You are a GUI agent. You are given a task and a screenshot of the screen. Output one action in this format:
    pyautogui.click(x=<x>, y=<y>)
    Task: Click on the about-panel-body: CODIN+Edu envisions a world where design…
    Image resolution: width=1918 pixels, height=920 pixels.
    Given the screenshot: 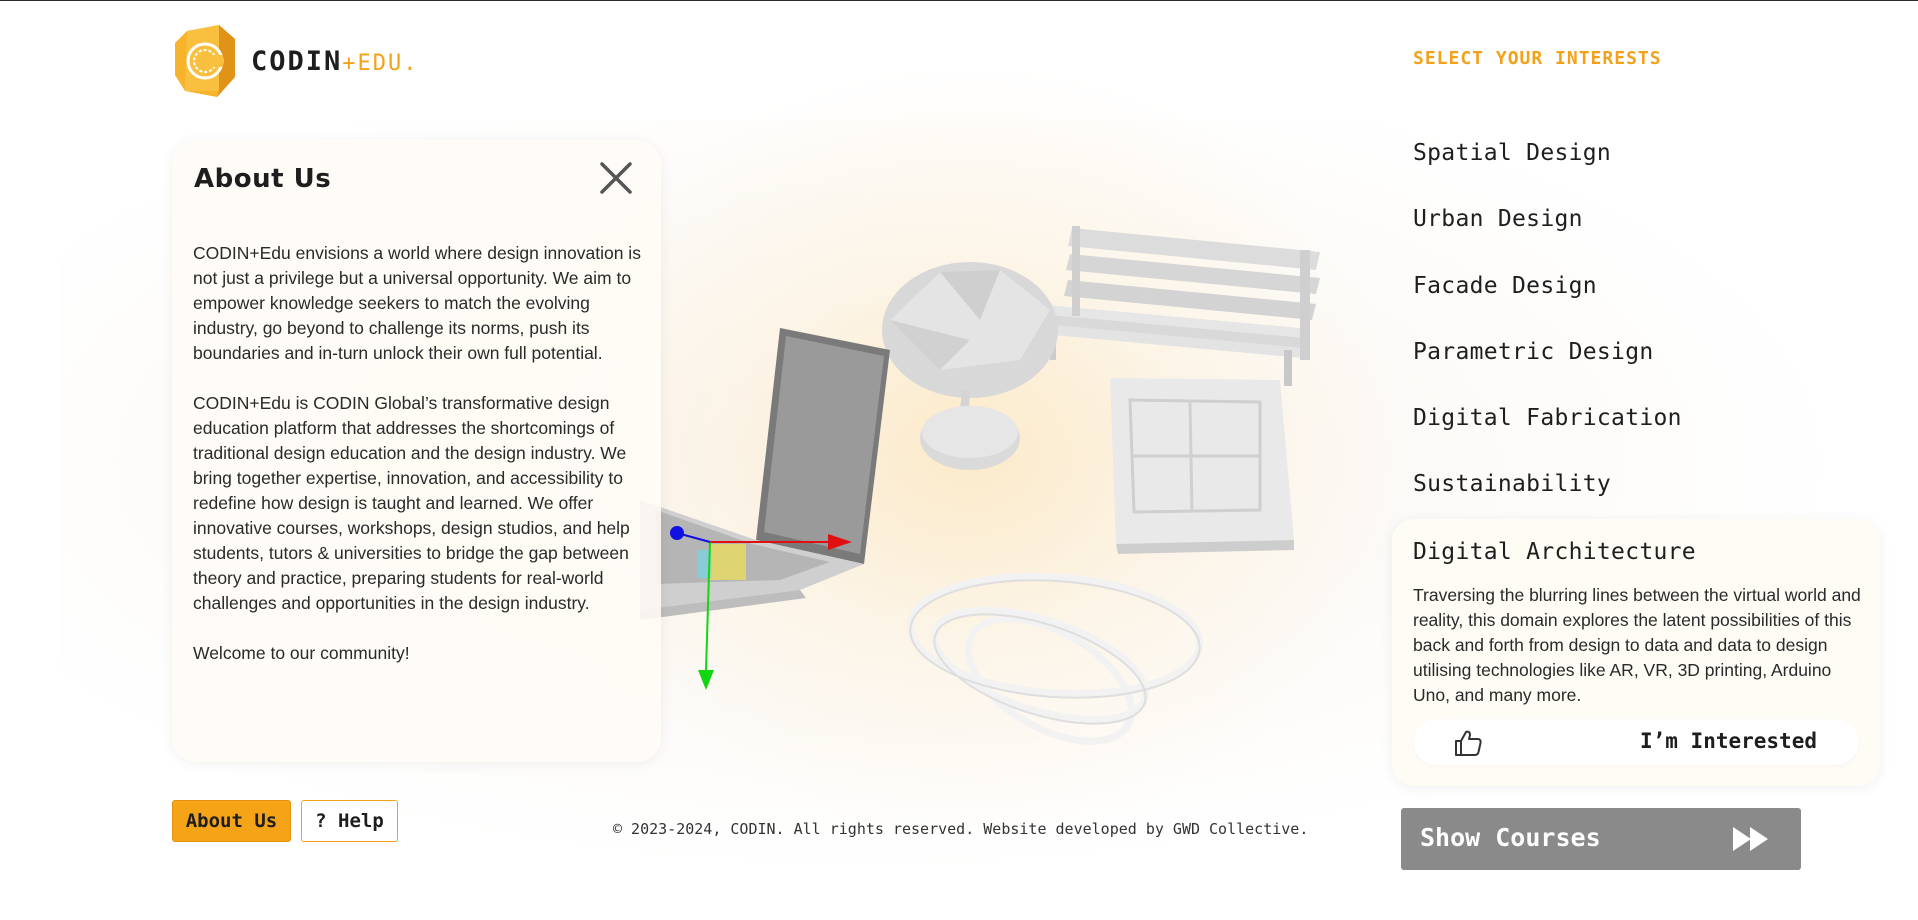 What is the action you would take?
    pyautogui.click(x=418, y=466)
    